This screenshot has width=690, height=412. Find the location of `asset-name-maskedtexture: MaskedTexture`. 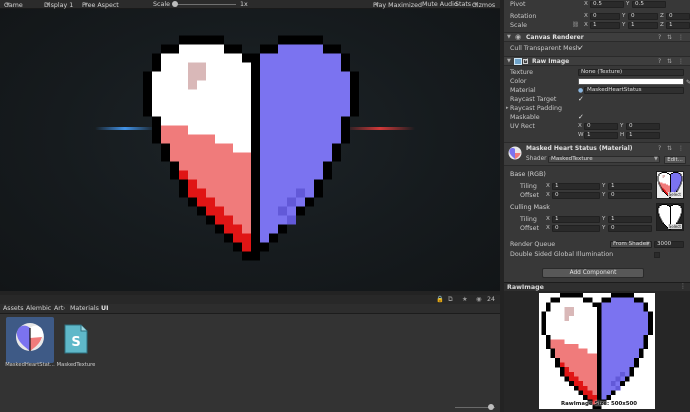

asset-name-maskedtexture: MaskedTexture is located at coordinates (76, 365).